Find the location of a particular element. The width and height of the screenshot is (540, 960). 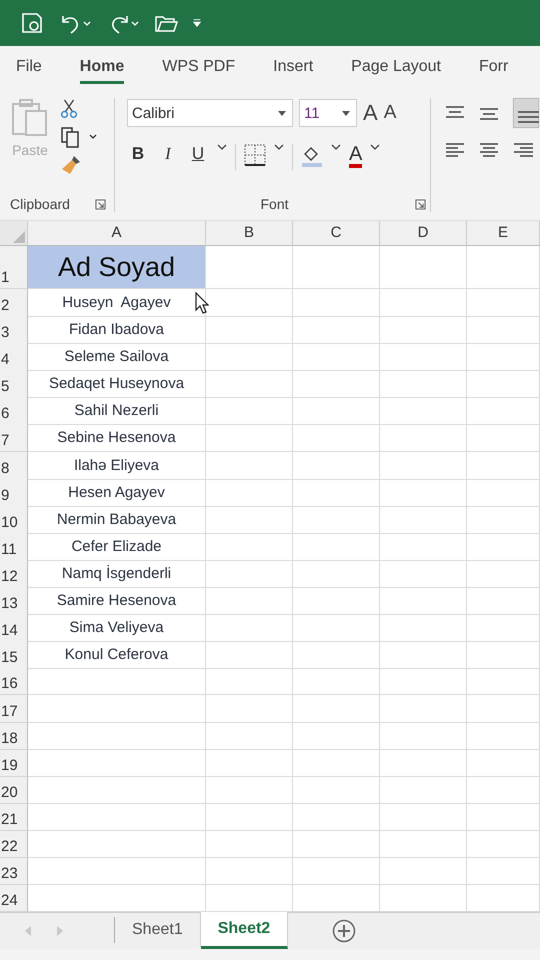

save-icon is located at coordinates (32, 23).